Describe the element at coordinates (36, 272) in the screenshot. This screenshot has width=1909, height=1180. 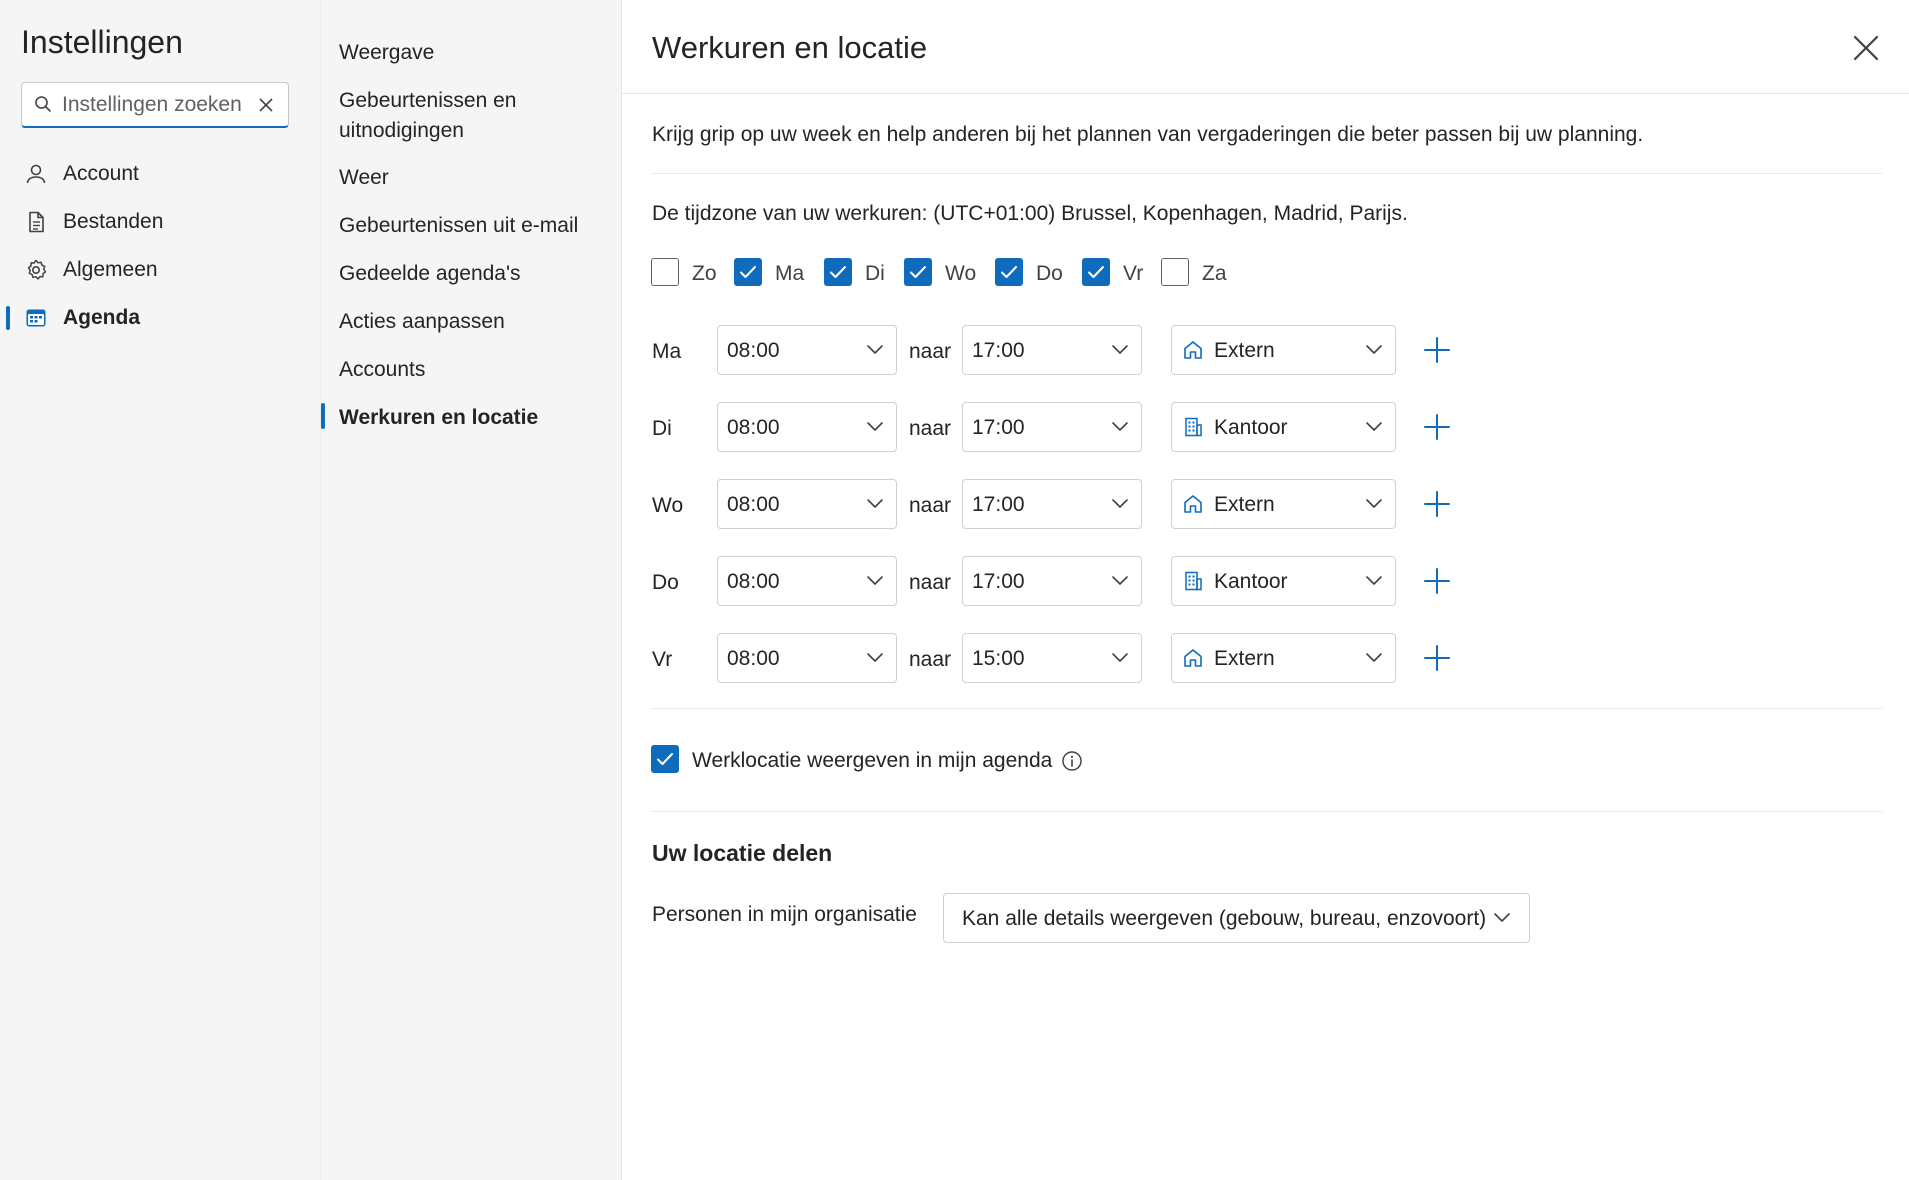
I see `gear-icon` at that location.